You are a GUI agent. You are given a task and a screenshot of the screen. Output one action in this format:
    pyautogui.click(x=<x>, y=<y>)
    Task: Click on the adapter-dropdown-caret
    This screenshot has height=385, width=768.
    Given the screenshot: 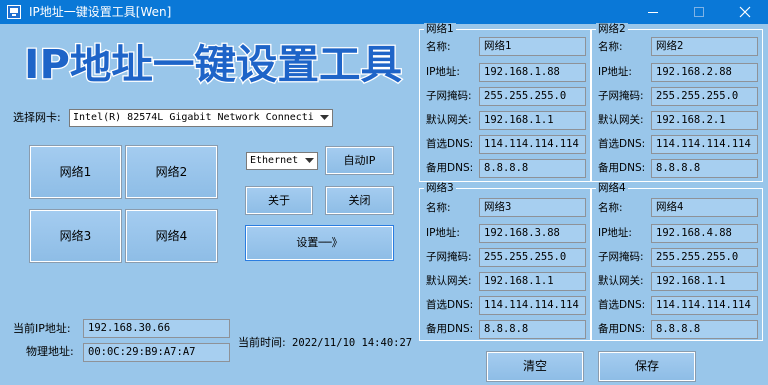 What is the action you would take?
    pyautogui.click(x=324, y=118)
    